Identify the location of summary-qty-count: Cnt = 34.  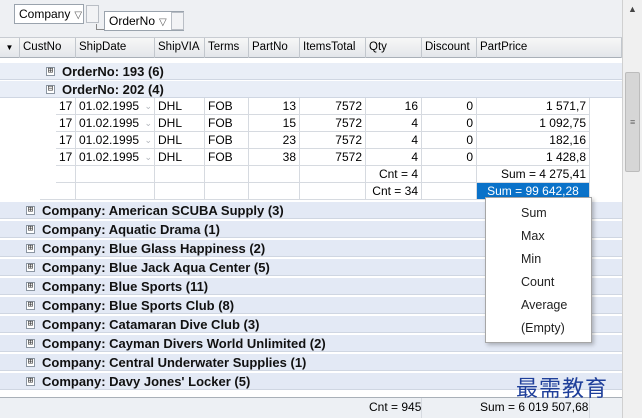
(394, 191).